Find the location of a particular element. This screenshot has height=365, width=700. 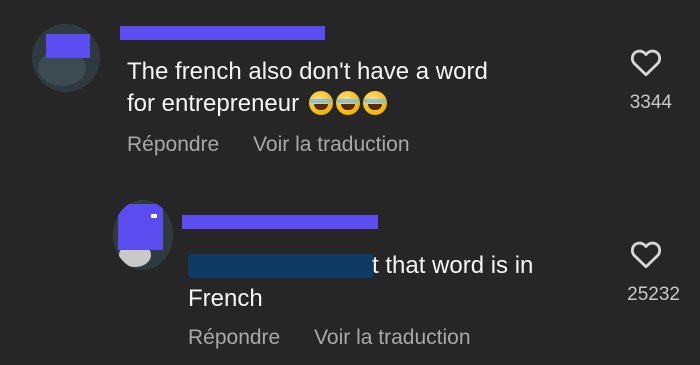

comment-body: t that word is in is located at coordinates (452, 266).